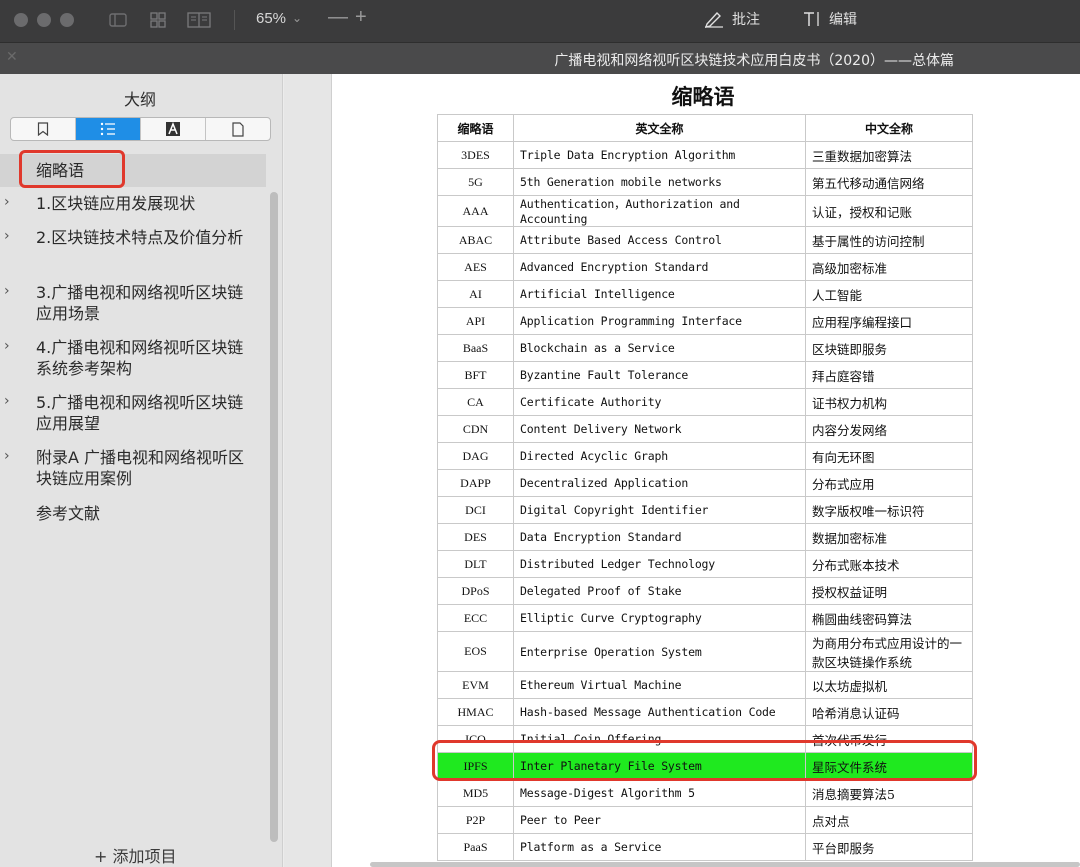 The image size is (1080, 867). Describe the element at coordinates (659, 182) in the screenshot. I see `english-name-cell: 5th Generation mobile networks` at that location.